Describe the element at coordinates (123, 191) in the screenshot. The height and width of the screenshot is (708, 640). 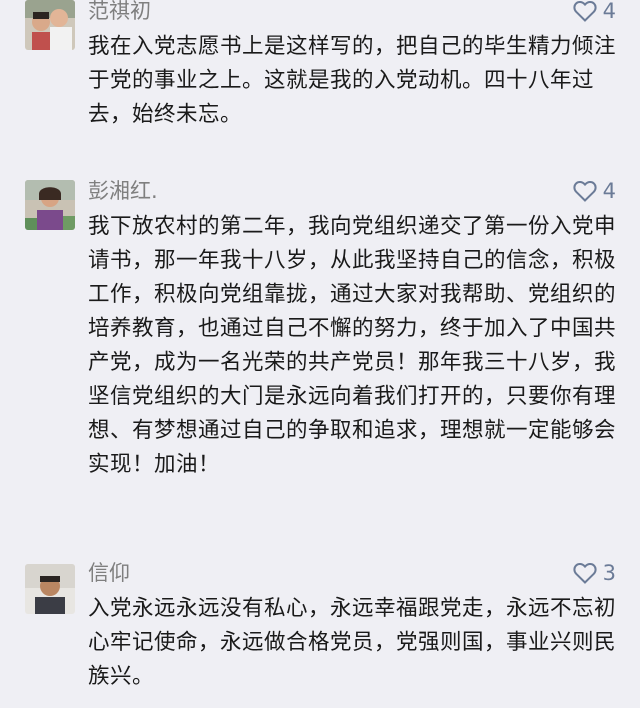
I see `comment-author-name: 彭湘红.` at that location.